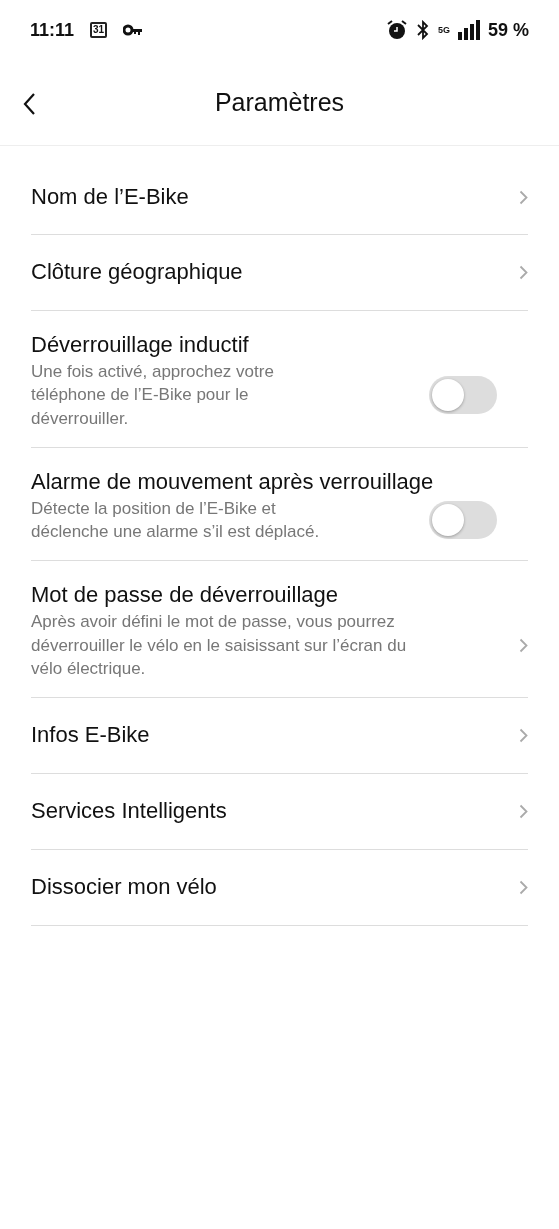 This screenshot has width=559, height=1229. I want to click on row-description: Une fois activé, approchez votre téléphone de l’E-Bike pour le déverrouiller., so click(153, 395).